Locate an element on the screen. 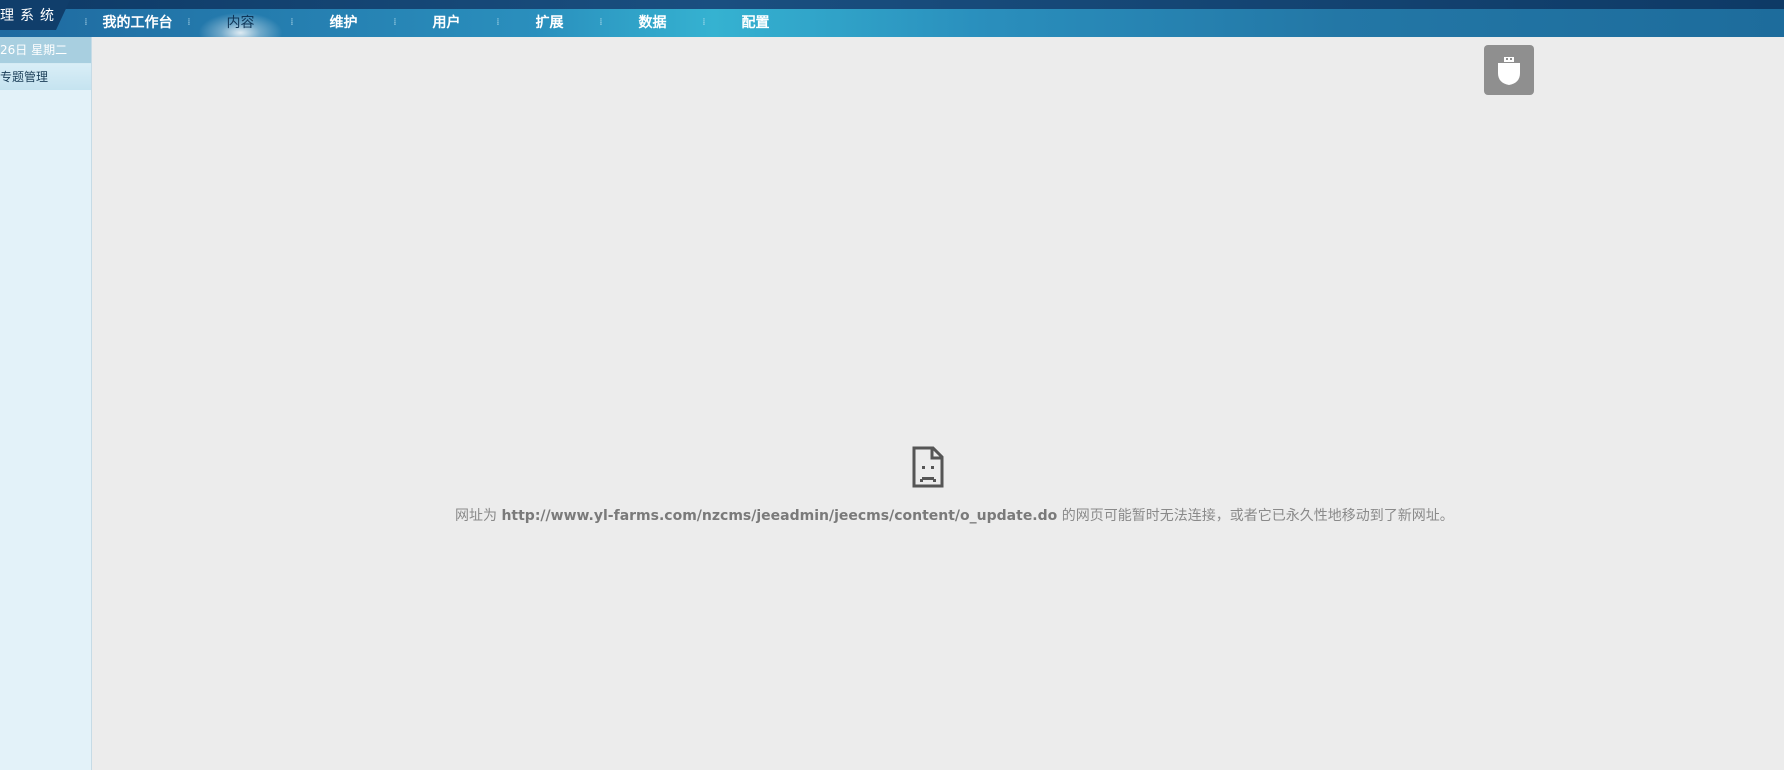 This screenshot has width=1784, height=770. extension-button is located at coordinates (1509, 70).